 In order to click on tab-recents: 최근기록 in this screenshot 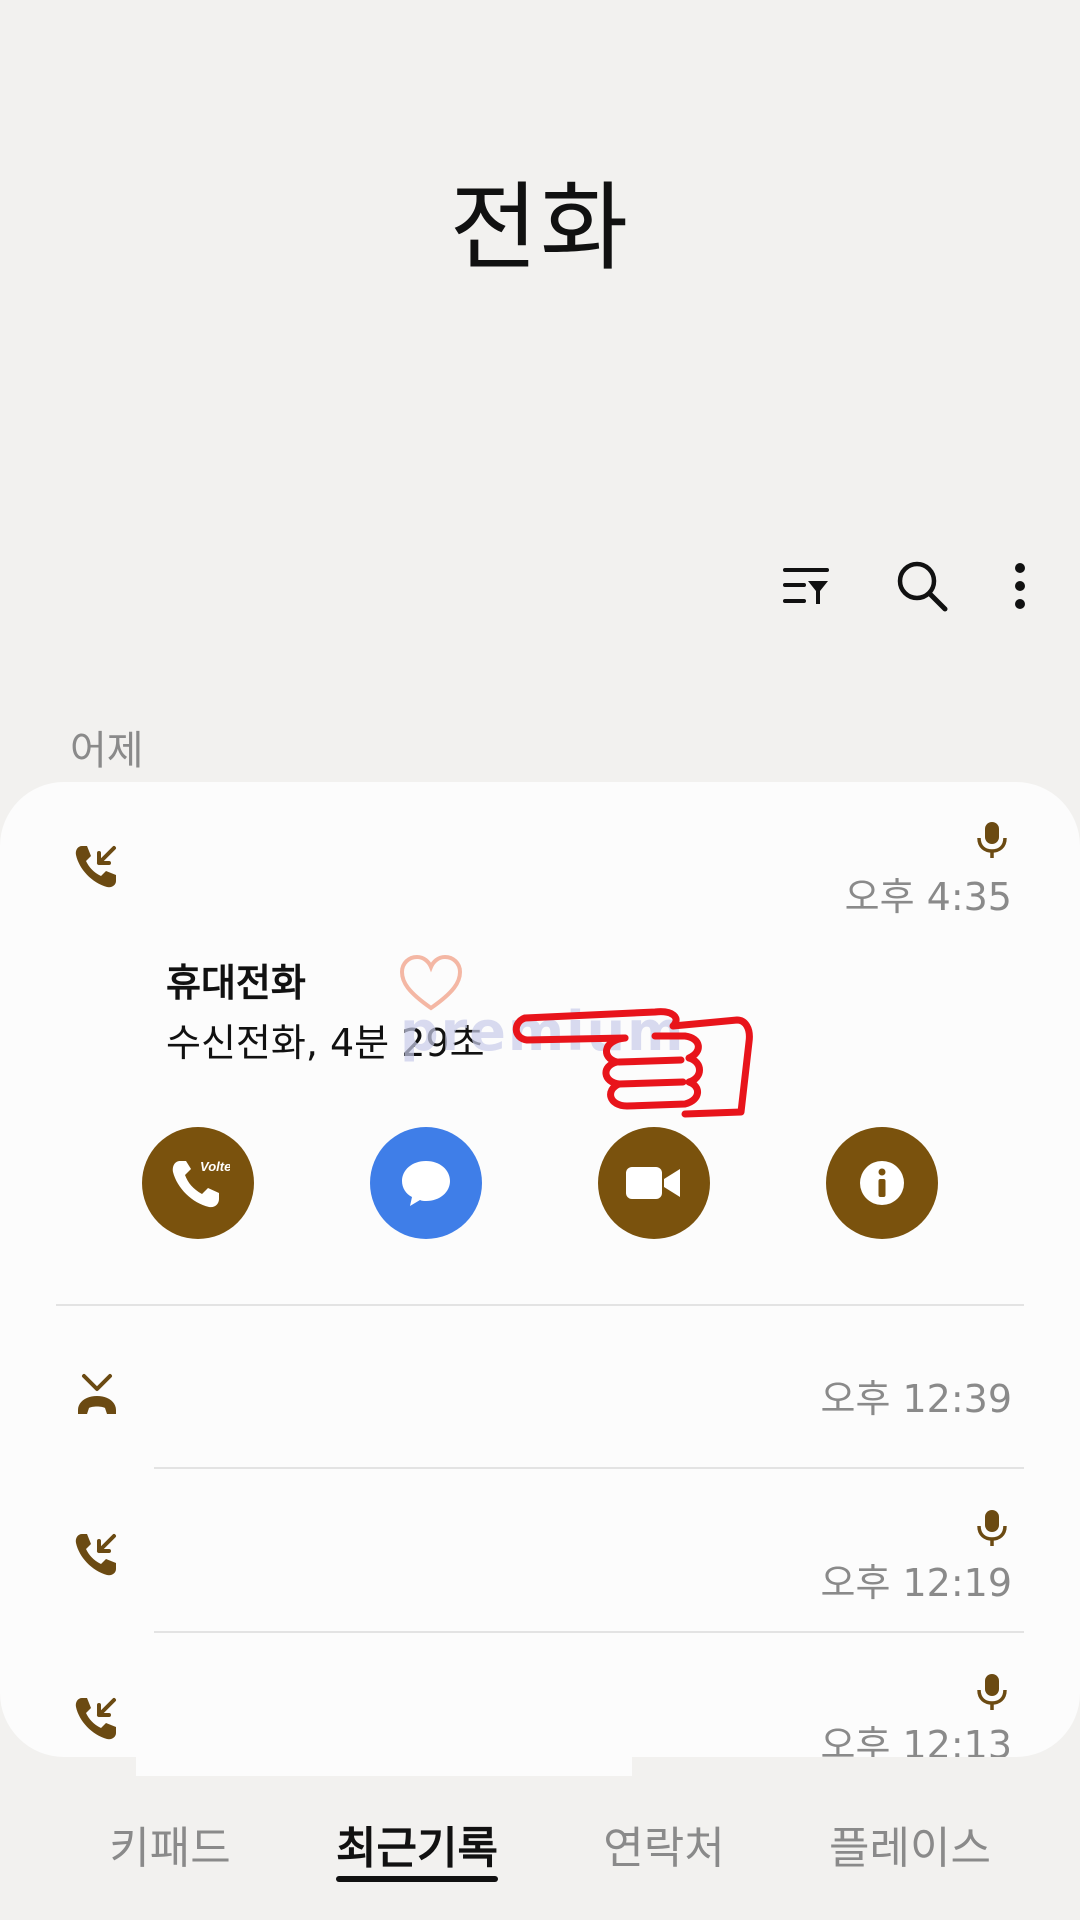, I will do `click(417, 1844)`.